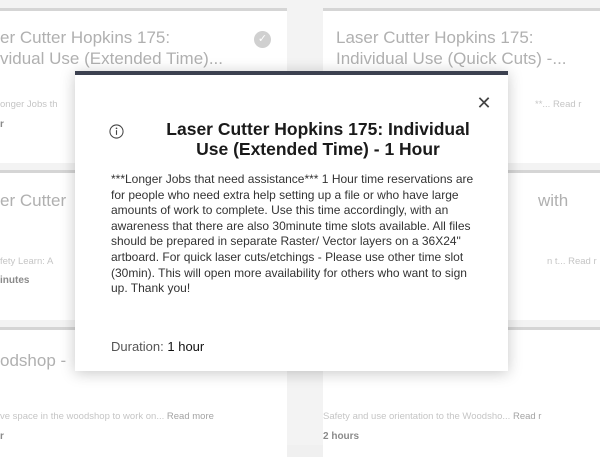  I want to click on close-icon: ✕, so click(484, 103).